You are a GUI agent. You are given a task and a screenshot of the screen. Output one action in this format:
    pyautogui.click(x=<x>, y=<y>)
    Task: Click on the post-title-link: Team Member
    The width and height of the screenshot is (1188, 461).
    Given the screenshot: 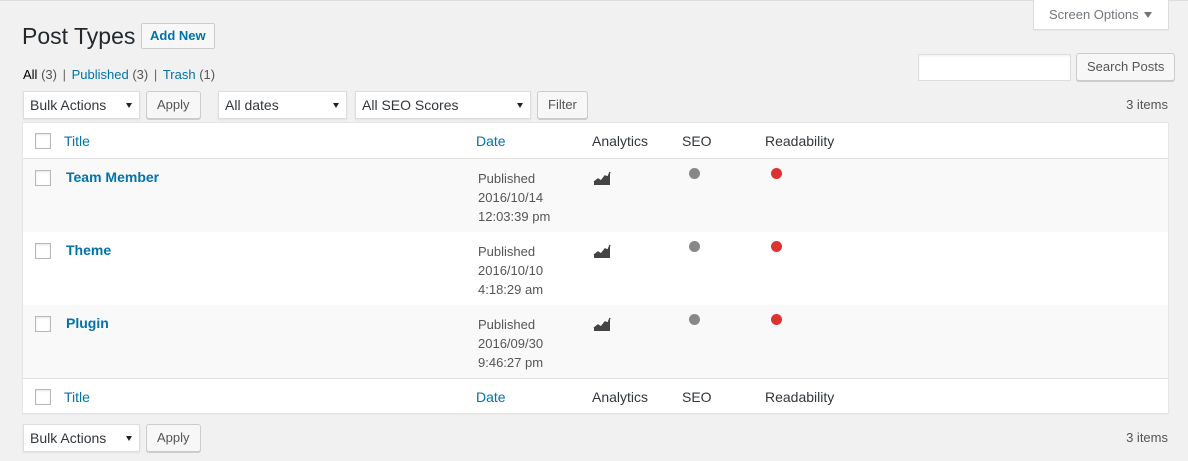 What is the action you would take?
    pyautogui.click(x=112, y=177)
    